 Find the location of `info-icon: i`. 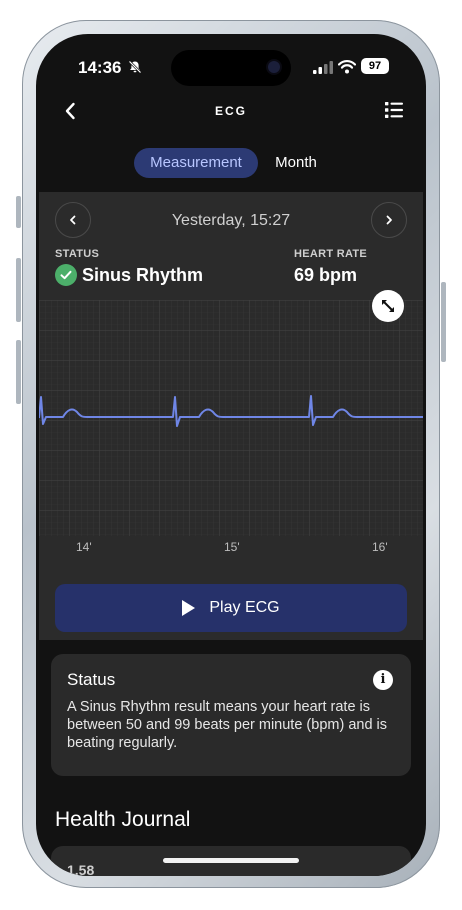

info-icon: i is located at coordinates (383, 680).